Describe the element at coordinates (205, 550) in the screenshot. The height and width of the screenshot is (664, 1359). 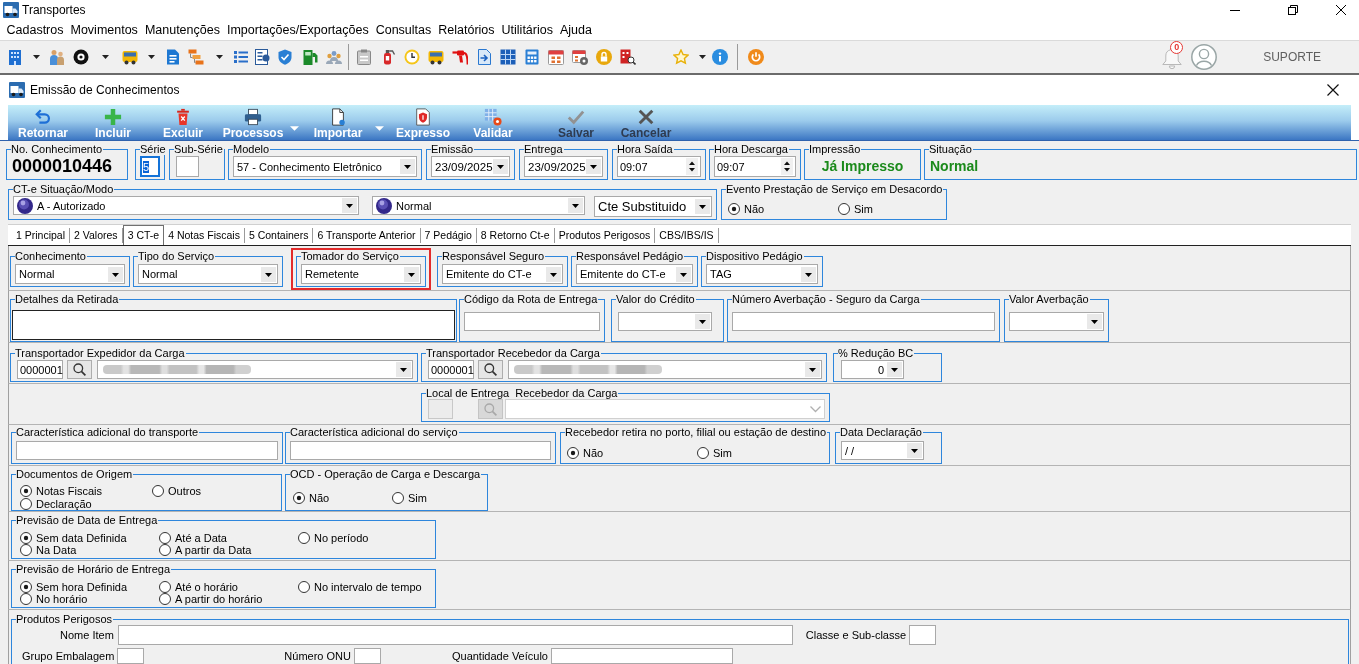
I see `radio-option: A partir da Data` at that location.